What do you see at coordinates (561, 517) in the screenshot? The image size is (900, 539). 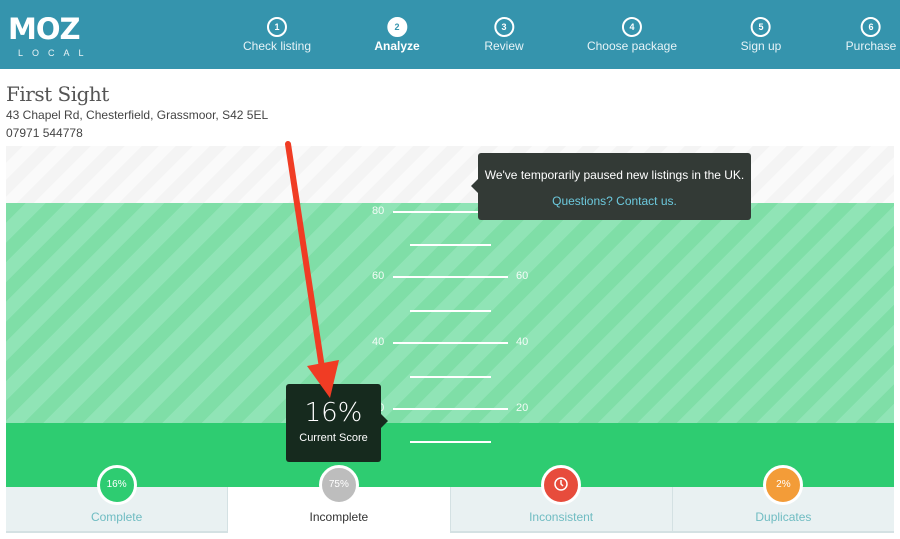 I see `tab-label: Inconsistent` at bounding box center [561, 517].